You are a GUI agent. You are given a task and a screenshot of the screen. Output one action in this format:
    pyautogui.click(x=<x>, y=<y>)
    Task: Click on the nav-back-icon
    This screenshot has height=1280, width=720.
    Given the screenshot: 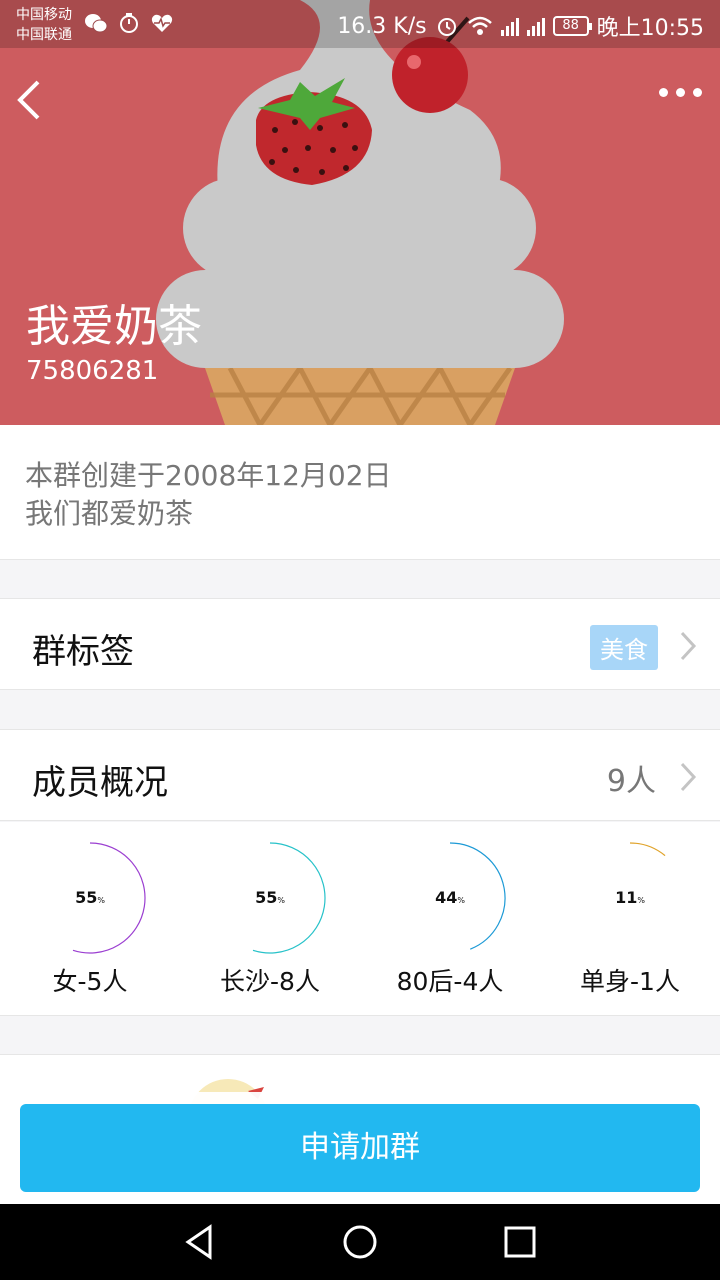 What is the action you would take?
    pyautogui.click(x=200, y=1242)
    